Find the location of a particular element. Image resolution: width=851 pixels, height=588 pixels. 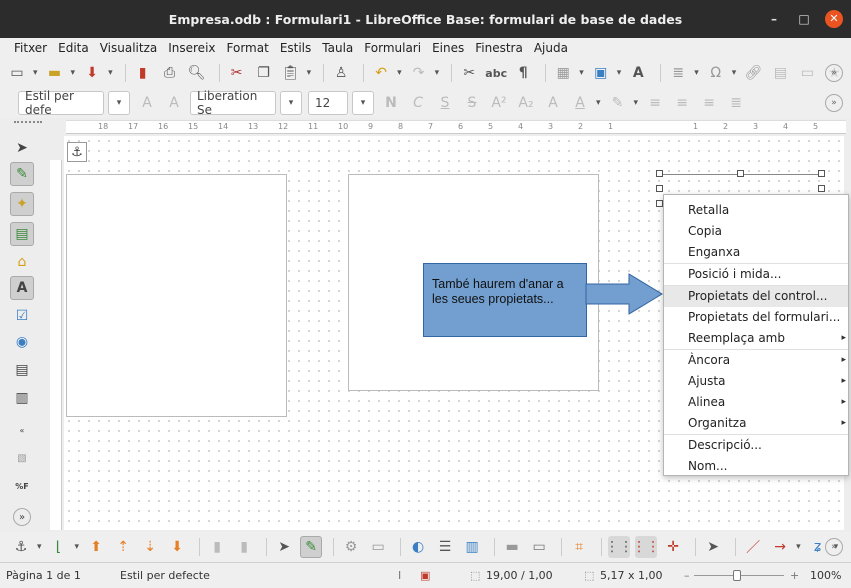

form-properties-icon: ▭ is located at coordinates (378, 547).